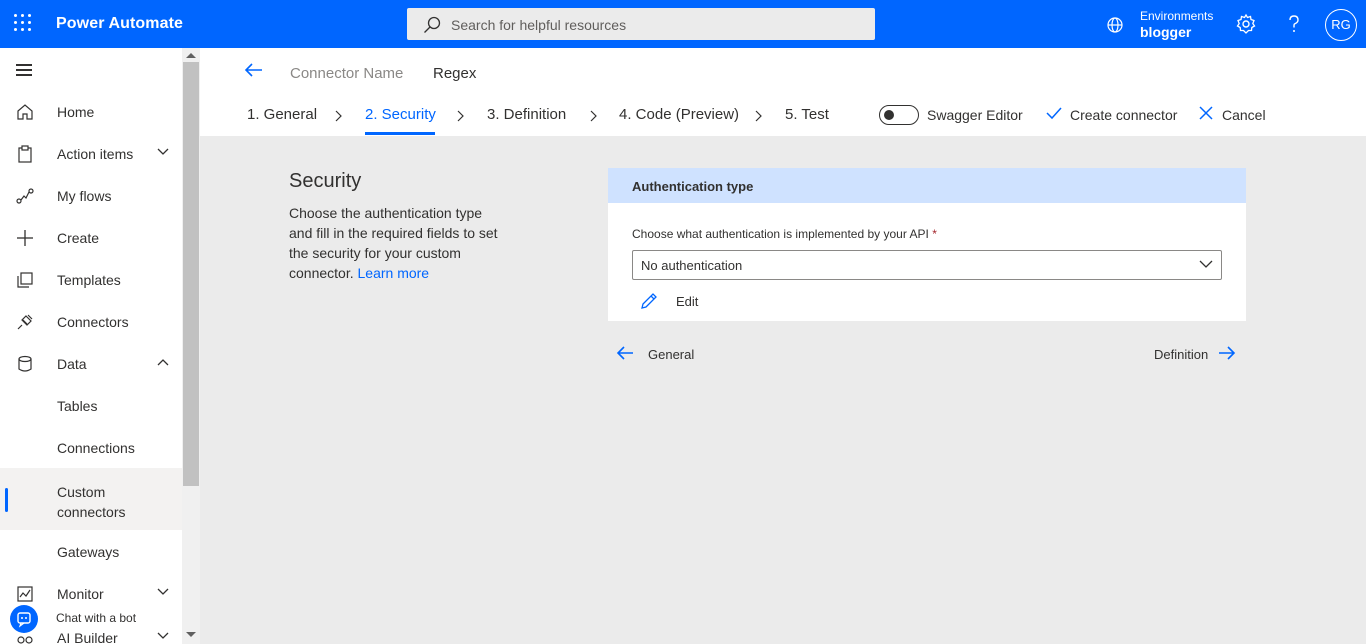 This screenshot has width=1366, height=644. What do you see at coordinates (91, 364) in the screenshot?
I see `sidebar-item-data: Data` at bounding box center [91, 364].